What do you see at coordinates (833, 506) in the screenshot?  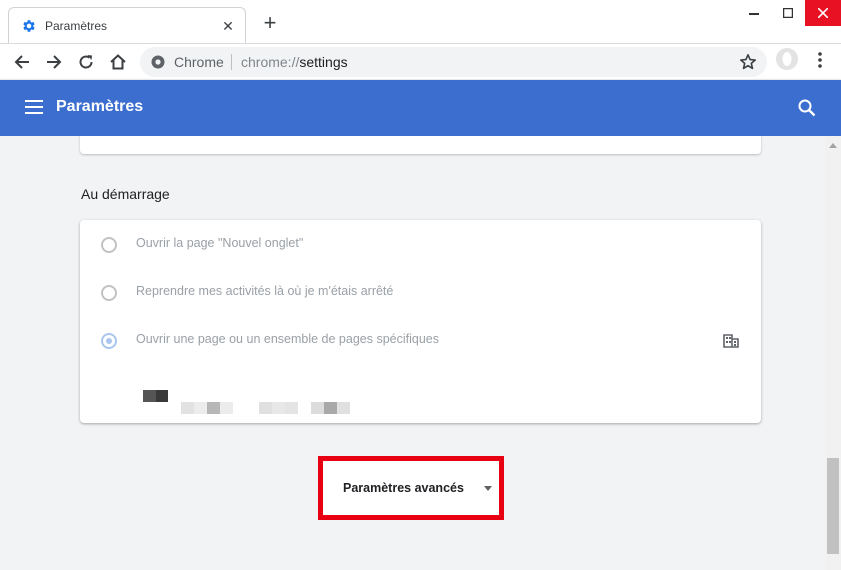 I see `scrollbar-thumb` at bounding box center [833, 506].